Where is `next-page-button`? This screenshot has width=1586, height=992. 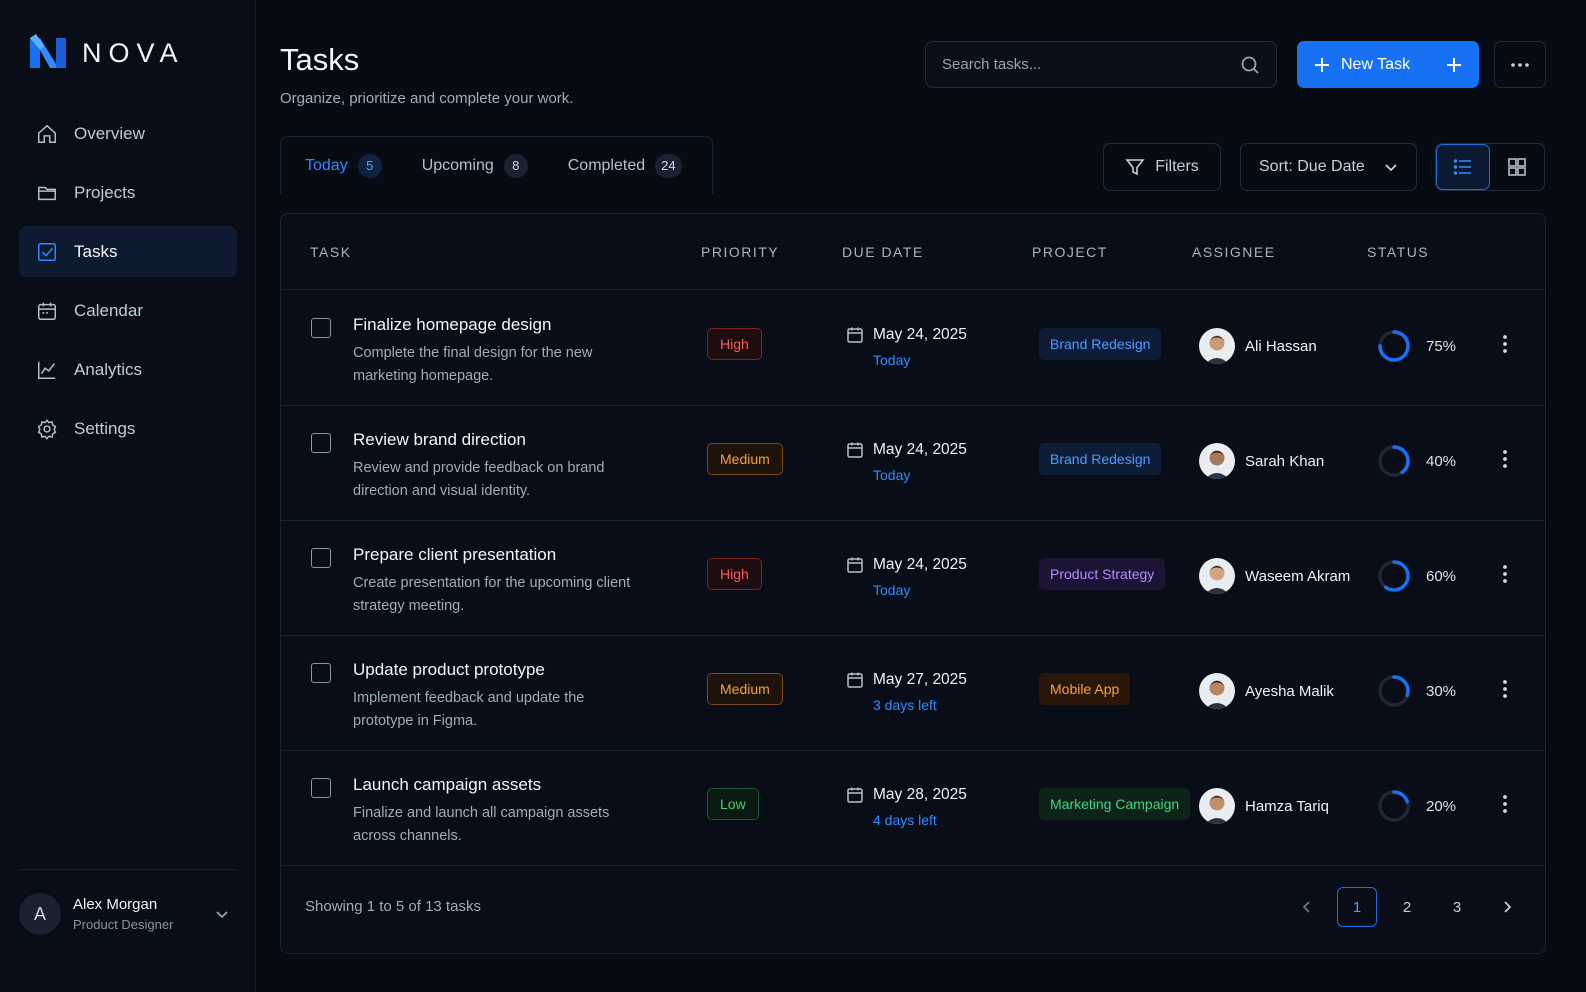 next-page-button is located at coordinates (1507, 907).